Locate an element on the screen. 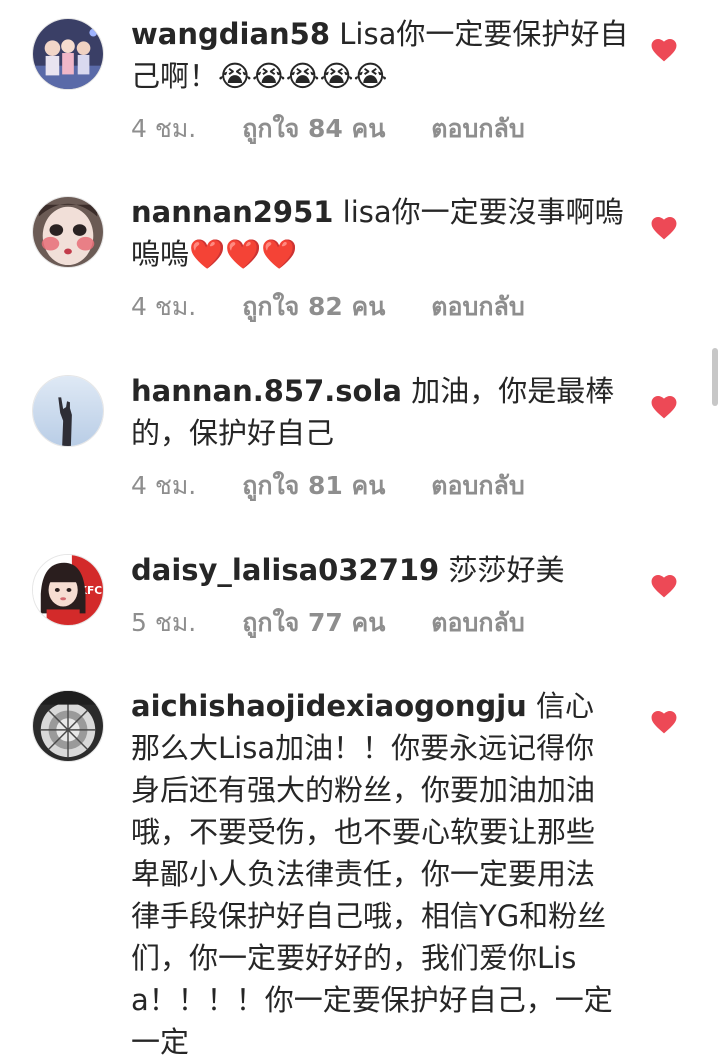  comment-text: wangdian58 Lisa你一定要保护好自己啊！😭😭😭😭😭 is located at coordinates (381, 55).